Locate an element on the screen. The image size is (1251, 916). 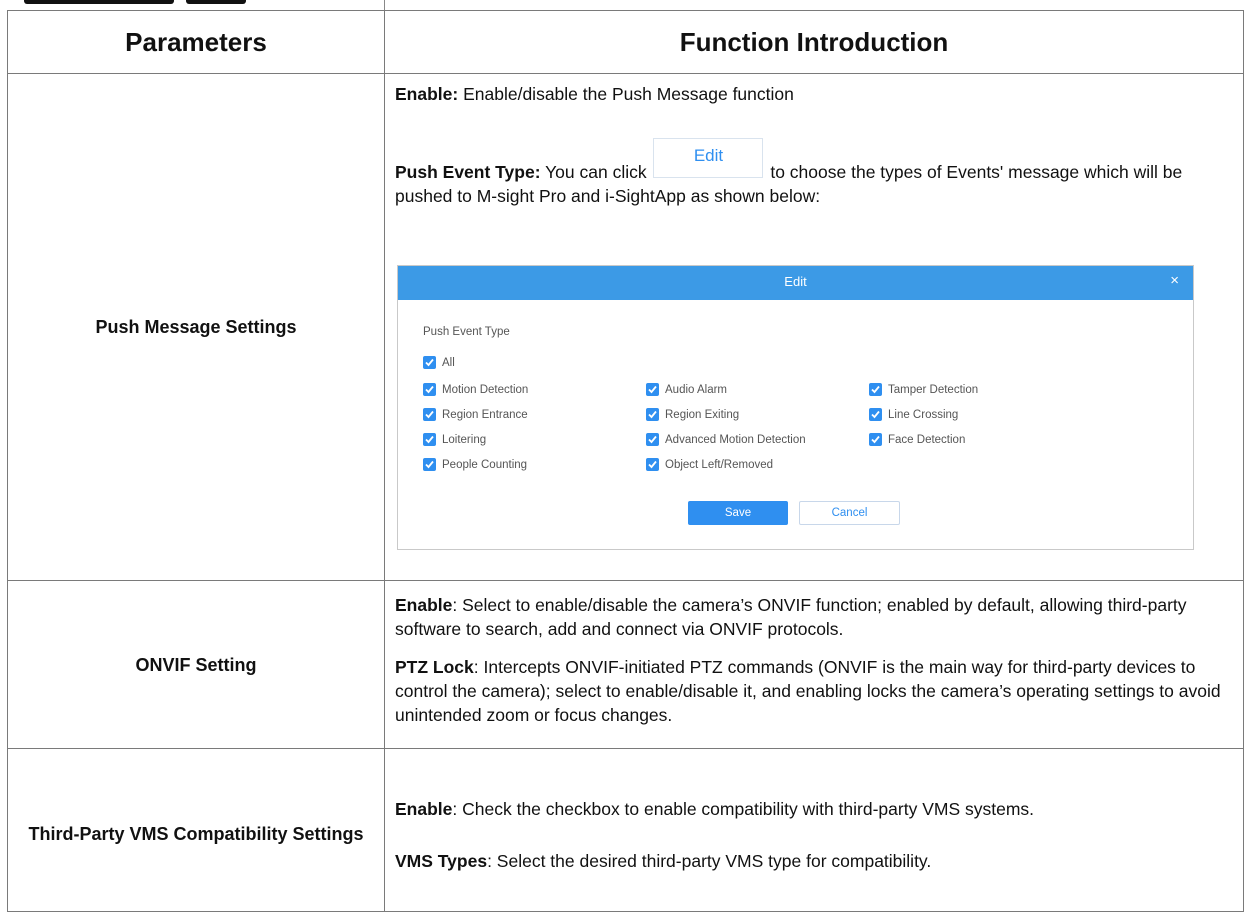
dialog-title: Edit is located at coordinates (795, 281).